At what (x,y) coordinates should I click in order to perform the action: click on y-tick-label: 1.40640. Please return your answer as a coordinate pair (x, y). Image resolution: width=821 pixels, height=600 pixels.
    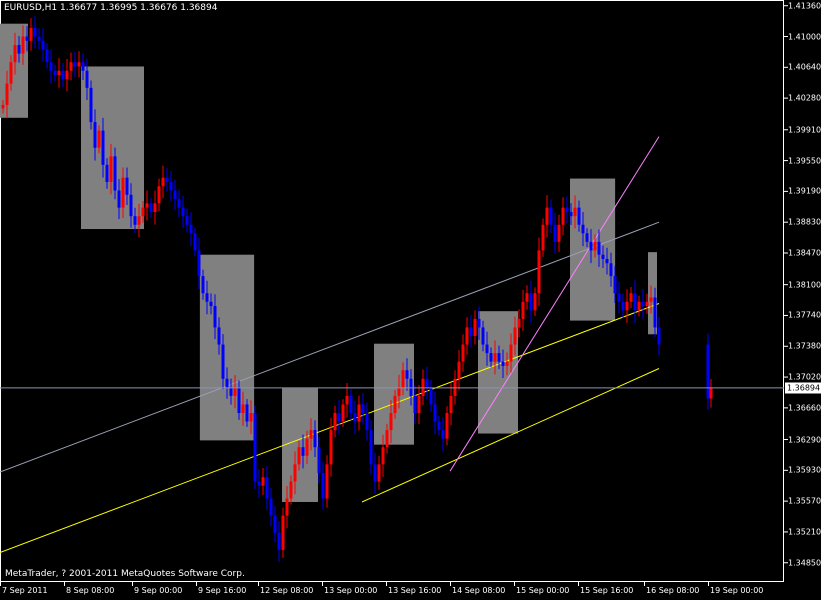
    Looking at the image, I should click on (804, 67).